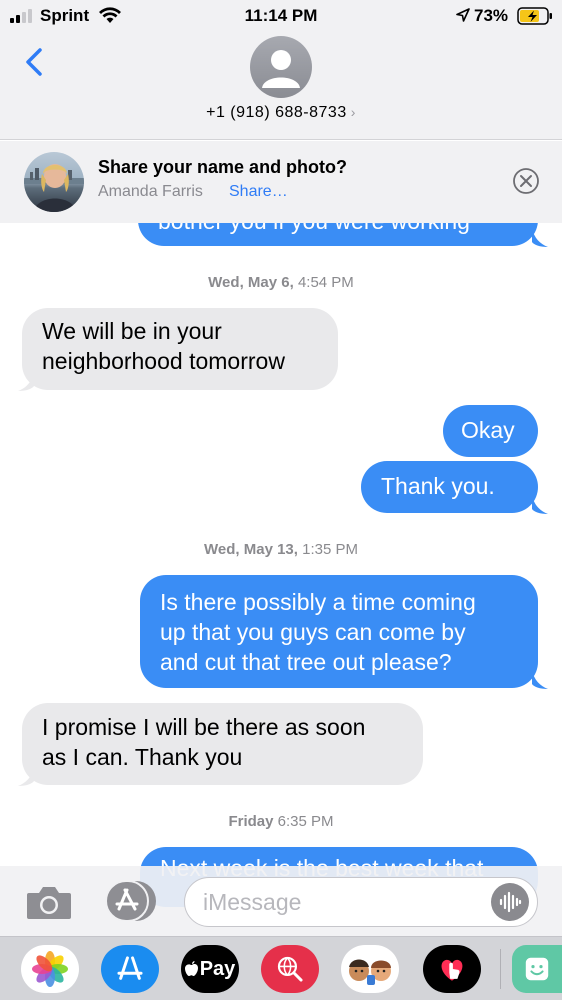  I want to click on imessage-input, so click(361, 902).